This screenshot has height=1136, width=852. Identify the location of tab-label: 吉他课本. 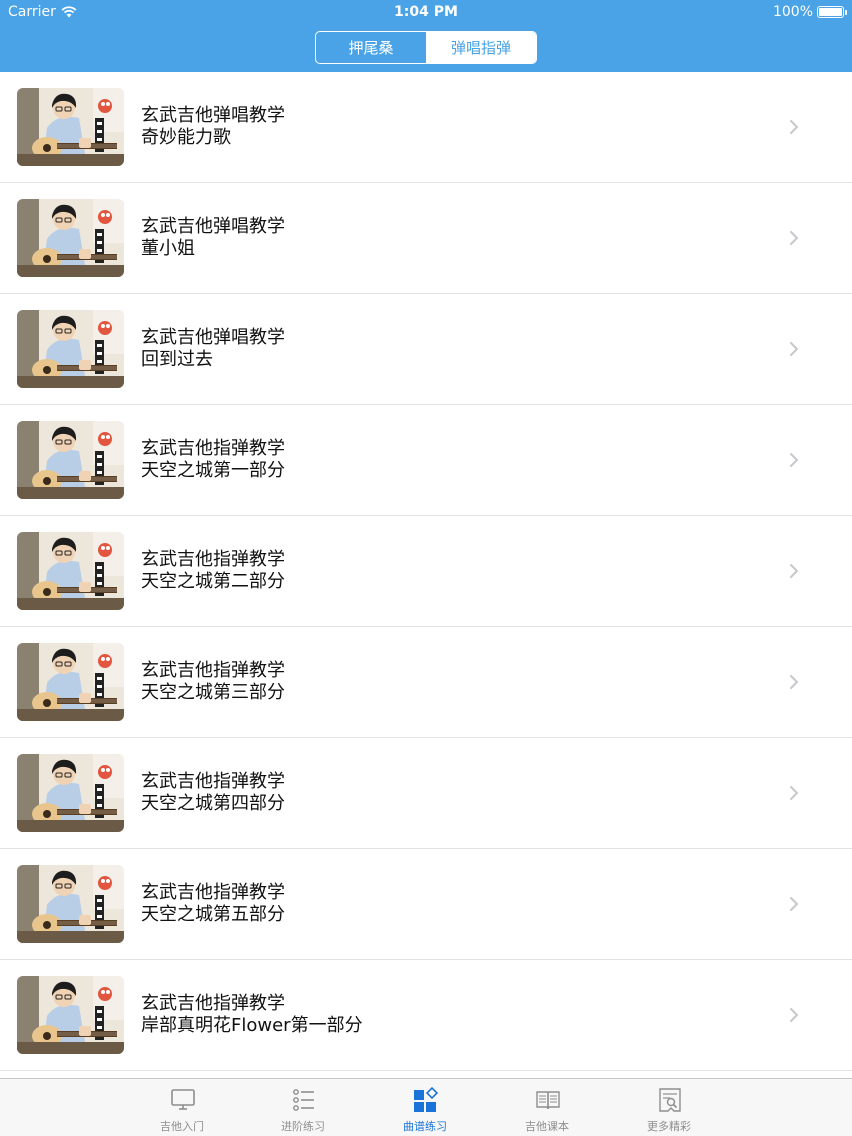
(547, 1126).